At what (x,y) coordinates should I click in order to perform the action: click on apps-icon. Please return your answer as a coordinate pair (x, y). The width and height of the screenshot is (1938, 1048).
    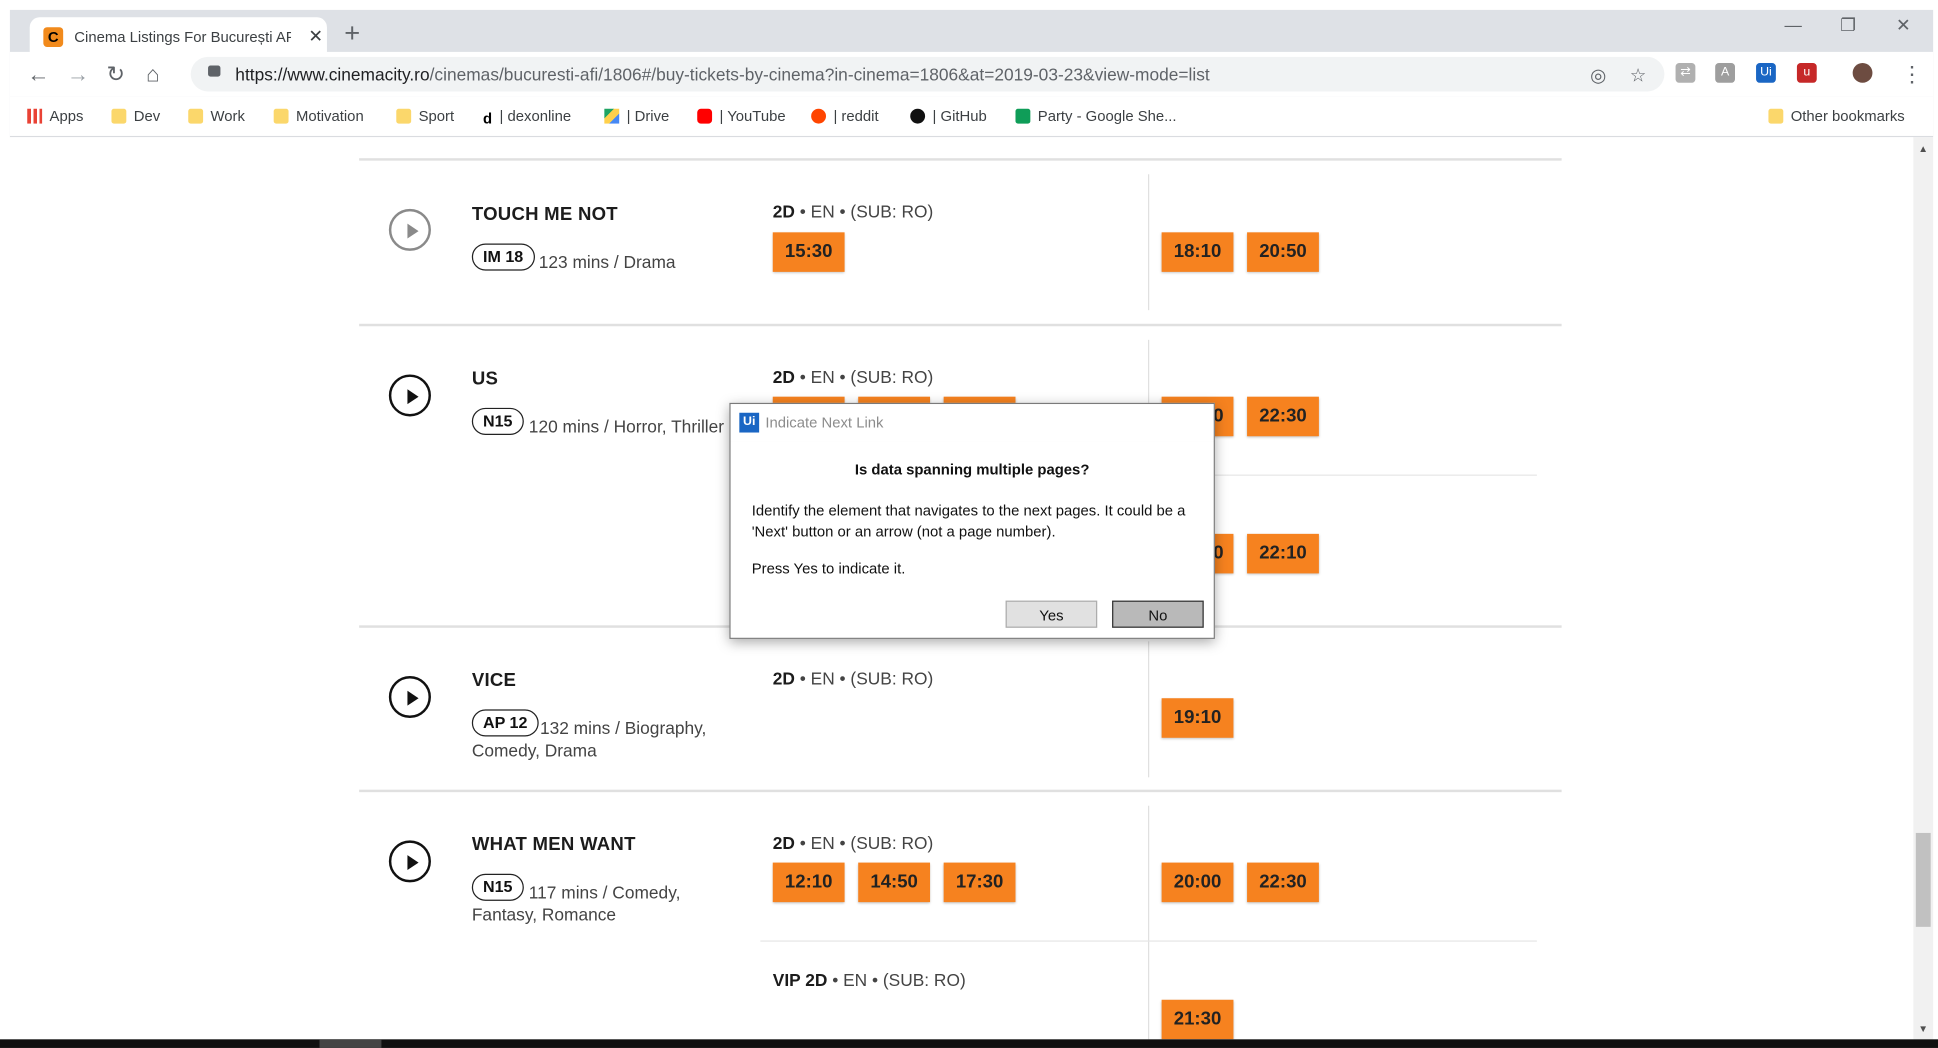
    Looking at the image, I should click on (35, 116).